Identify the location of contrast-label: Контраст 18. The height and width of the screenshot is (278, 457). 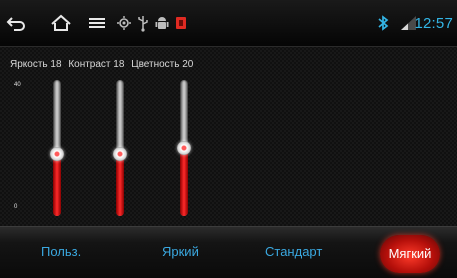
(96, 64).